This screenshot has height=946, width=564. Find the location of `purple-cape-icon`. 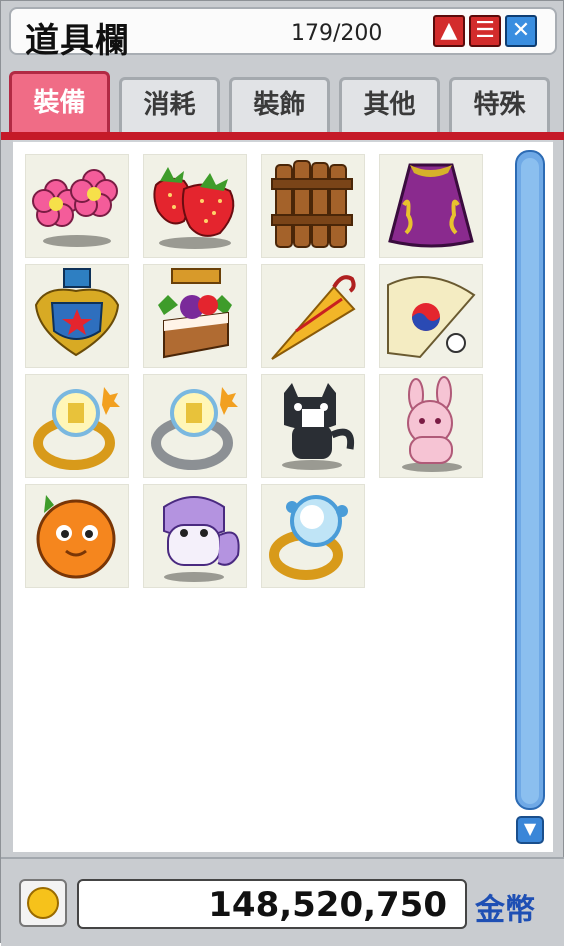

purple-cape-icon is located at coordinates (431, 205).